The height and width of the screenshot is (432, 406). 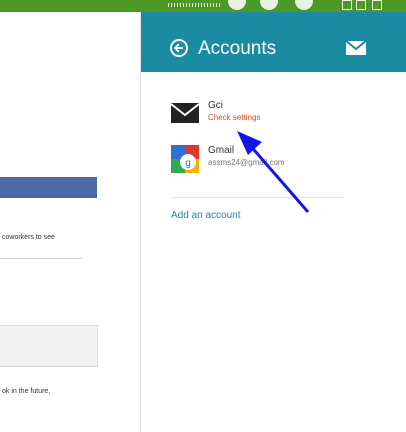 I want to click on google-icon: g, so click(x=185, y=159).